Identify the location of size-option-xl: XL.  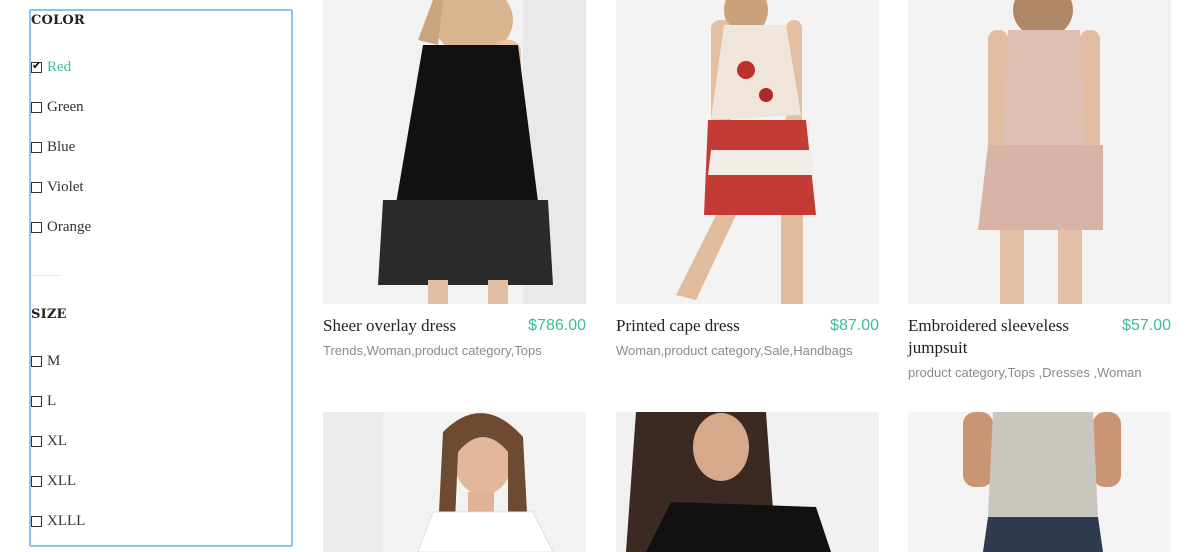
(49, 441).